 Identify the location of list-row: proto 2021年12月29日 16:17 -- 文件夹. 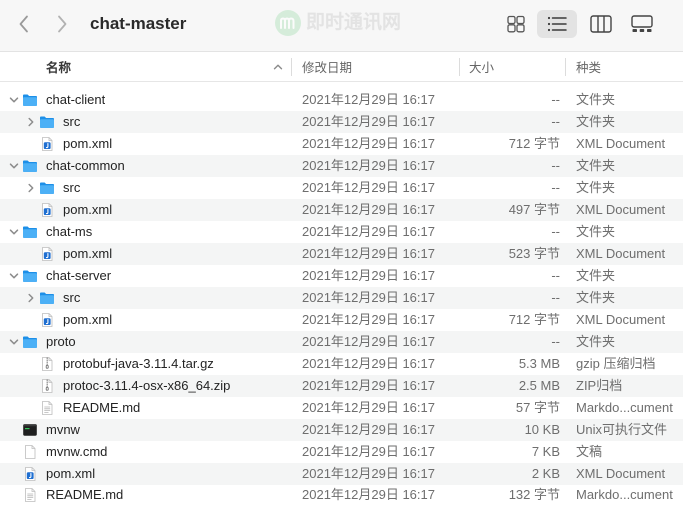
(341, 342).